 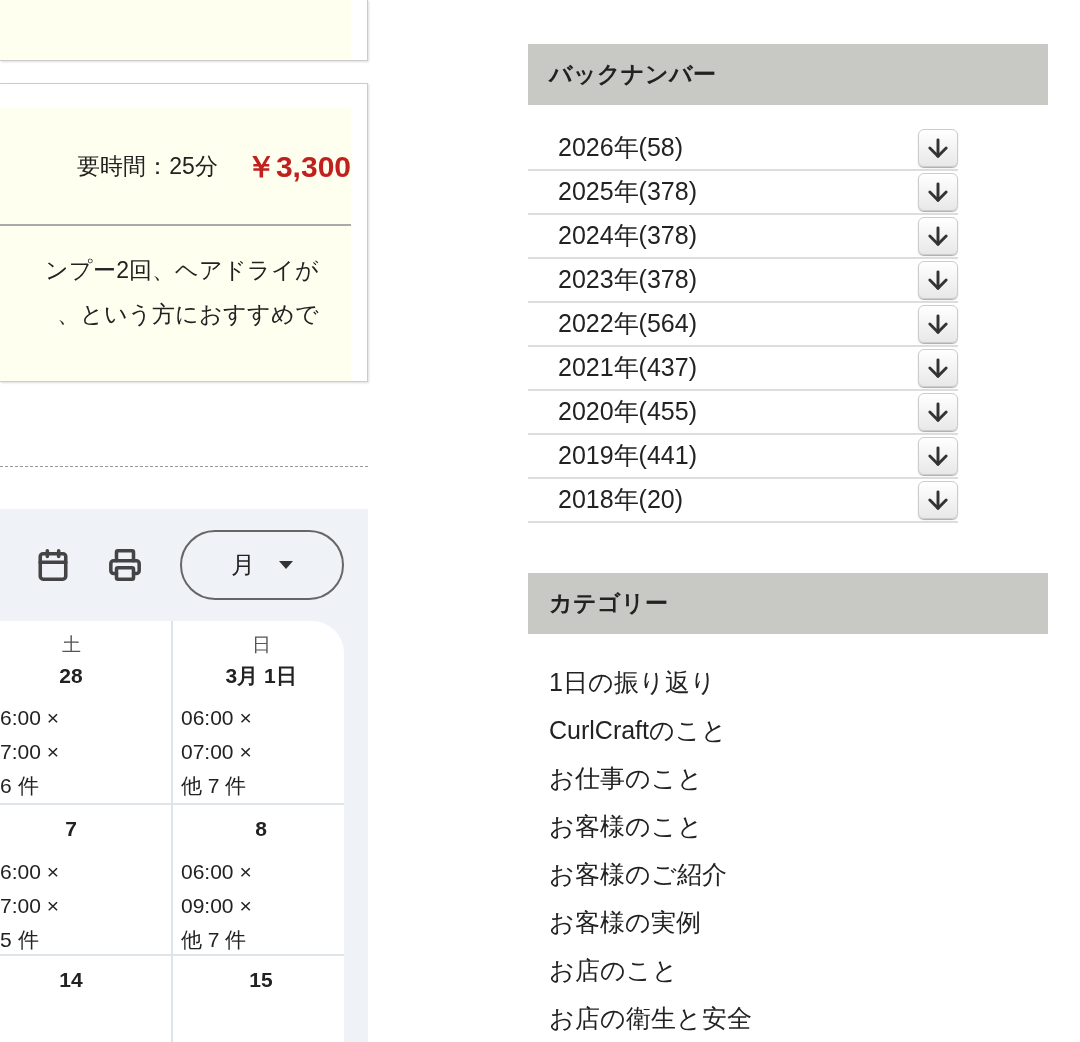 What do you see at coordinates (53, 565) in the screenshot?
I see `calendar-icon` at bounding box center [53, 565].